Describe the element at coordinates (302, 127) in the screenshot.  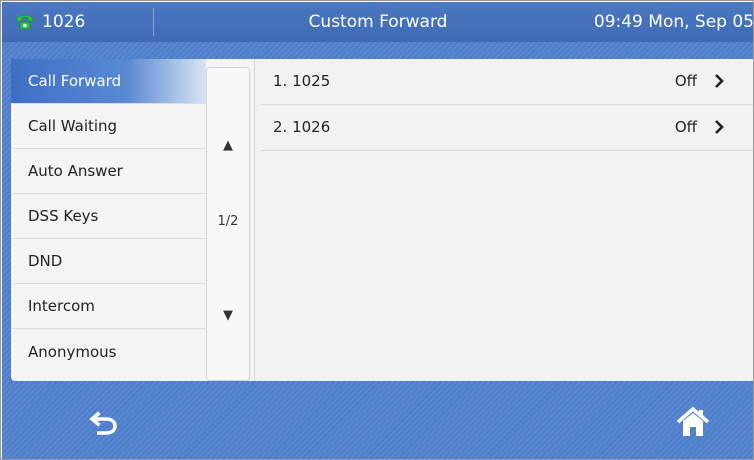
I see `line-number-label: 2. 1026` at that location.